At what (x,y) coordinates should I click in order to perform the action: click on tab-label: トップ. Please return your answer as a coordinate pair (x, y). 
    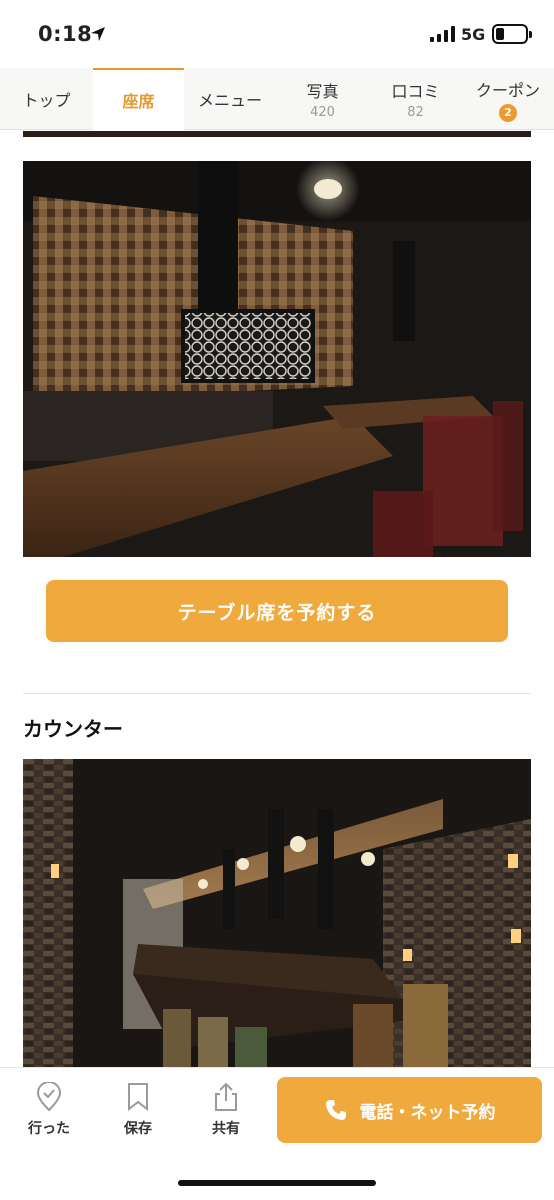
    Looking at the image, I should click on (46, 100).